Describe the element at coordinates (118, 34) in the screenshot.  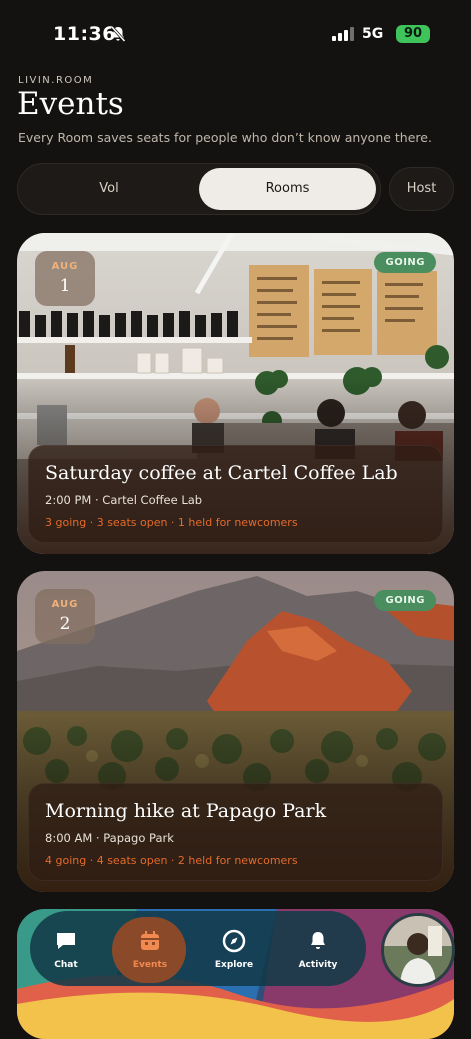
I see `muted-bell-icon` at that location.